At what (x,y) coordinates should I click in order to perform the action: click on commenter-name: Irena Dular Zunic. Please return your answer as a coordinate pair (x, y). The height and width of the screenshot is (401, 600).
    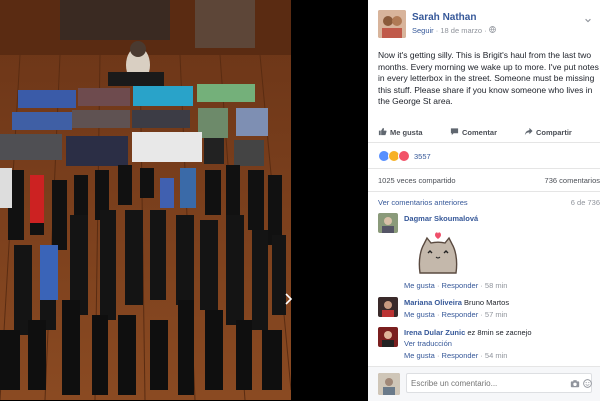
    Looking at the image, I should click on (434, 332).